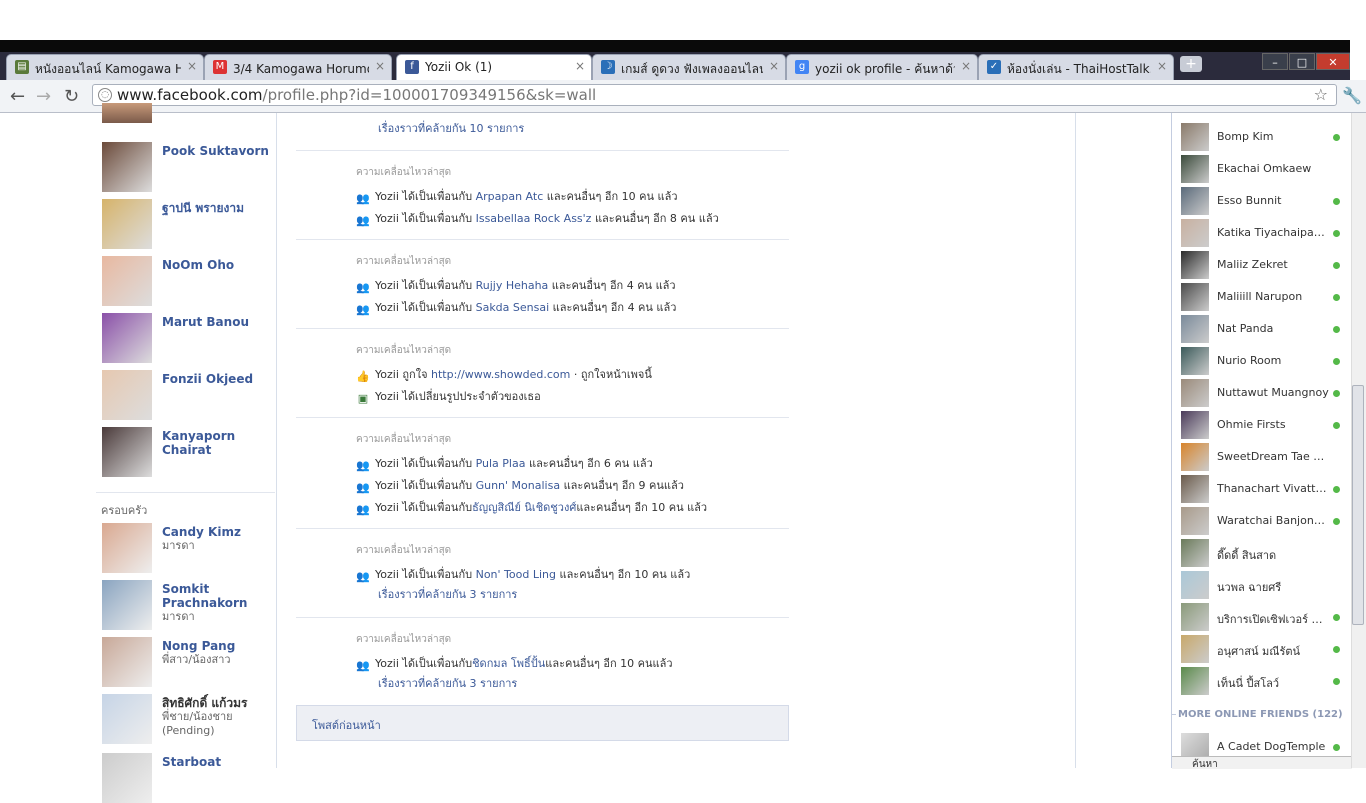 Image resolution: width=1366 pixels, height=803 pixels. What do you see at coordinates (187, 281) in the screenshot?
I see `friend-item: NoOm Oho` at bounding box center [187, 281].